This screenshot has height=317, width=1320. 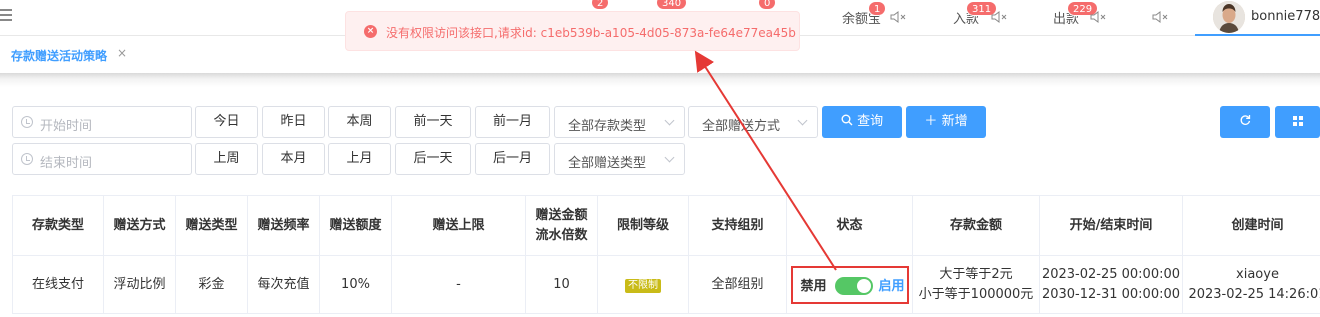 I want to click on error-icon: ×, so click(x=370, y=31).